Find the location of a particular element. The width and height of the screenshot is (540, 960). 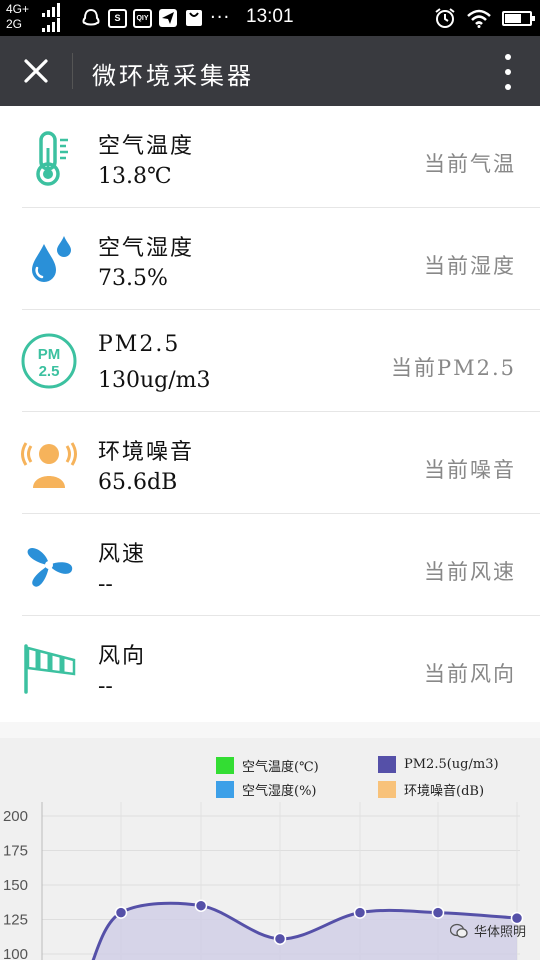

notification-icons: S QIY ··· is located at coordinates (155, 18).